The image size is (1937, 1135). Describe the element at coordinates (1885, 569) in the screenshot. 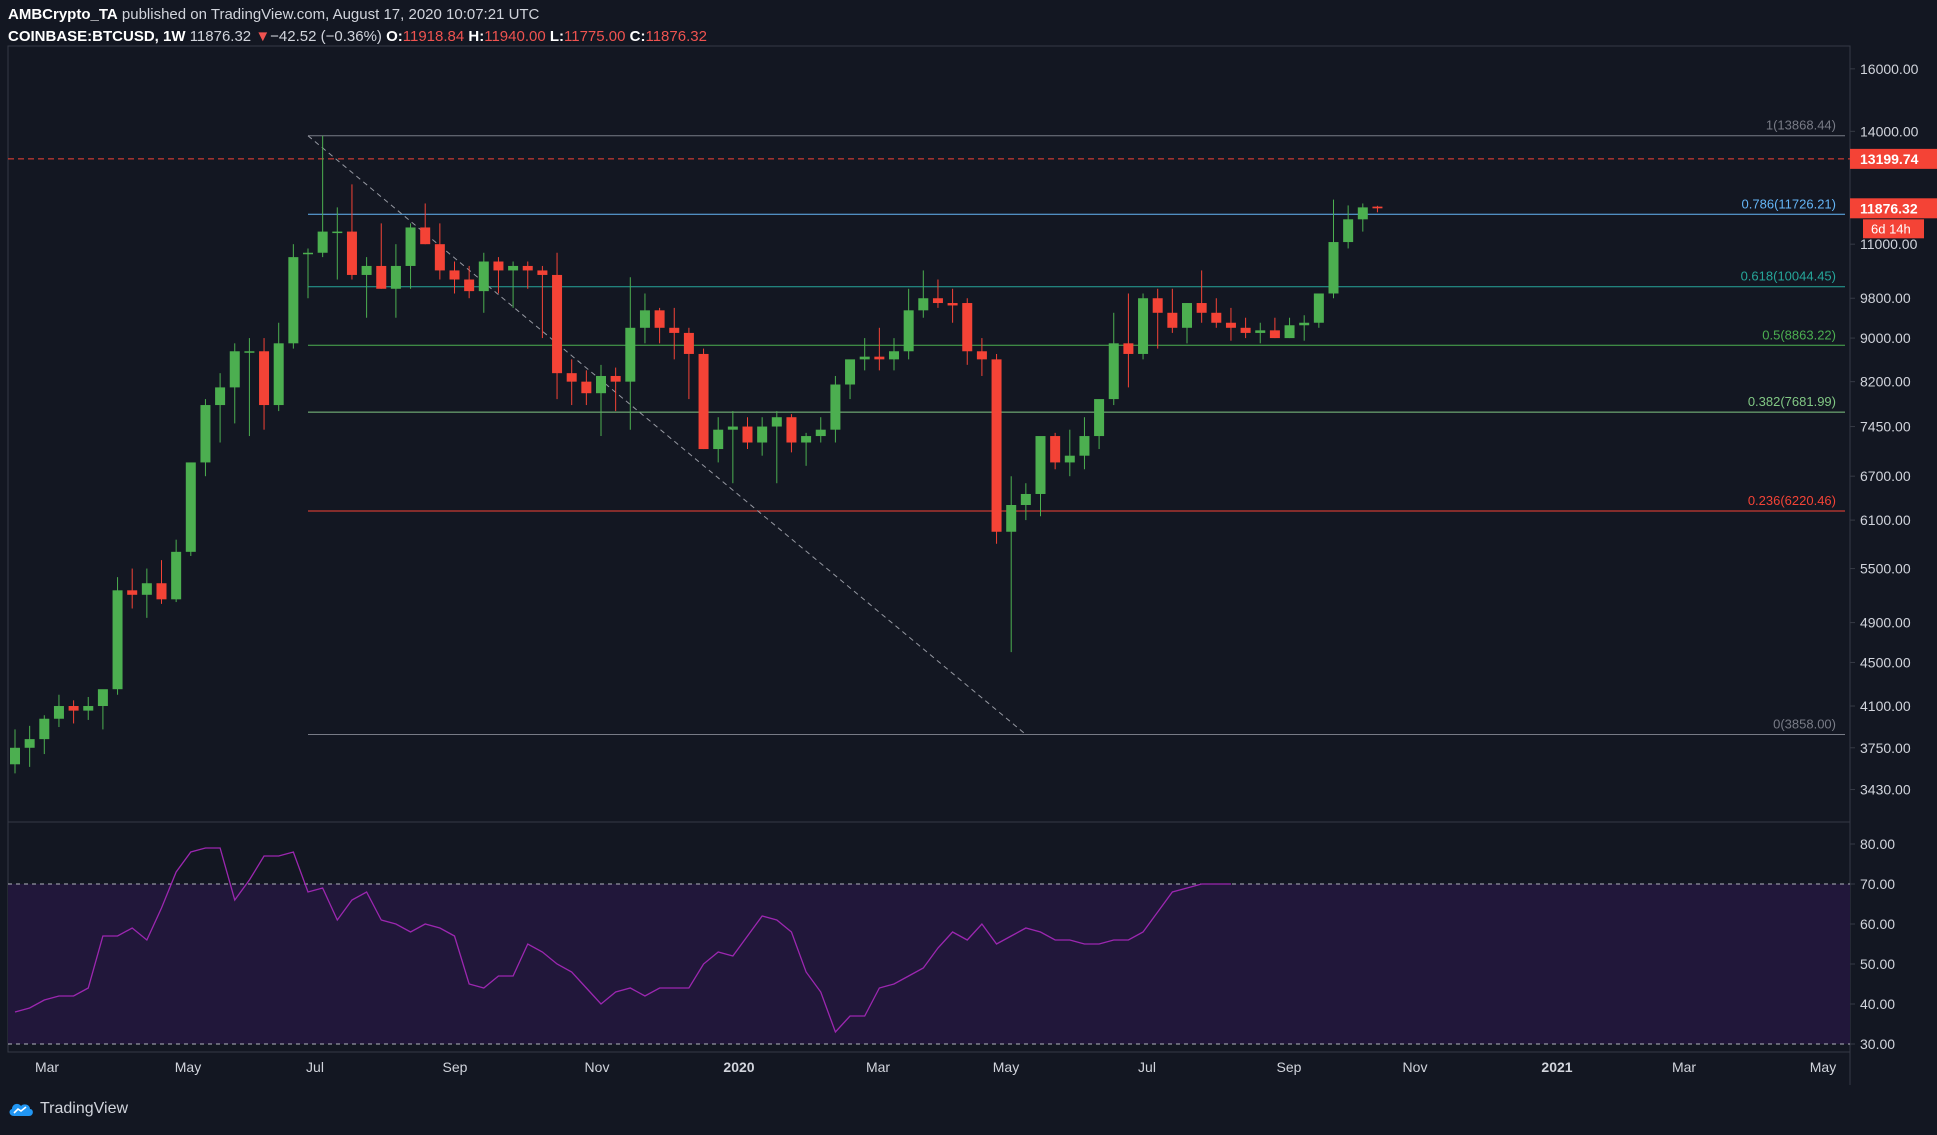

I see `y-tick-label: 5500.00` at that location.